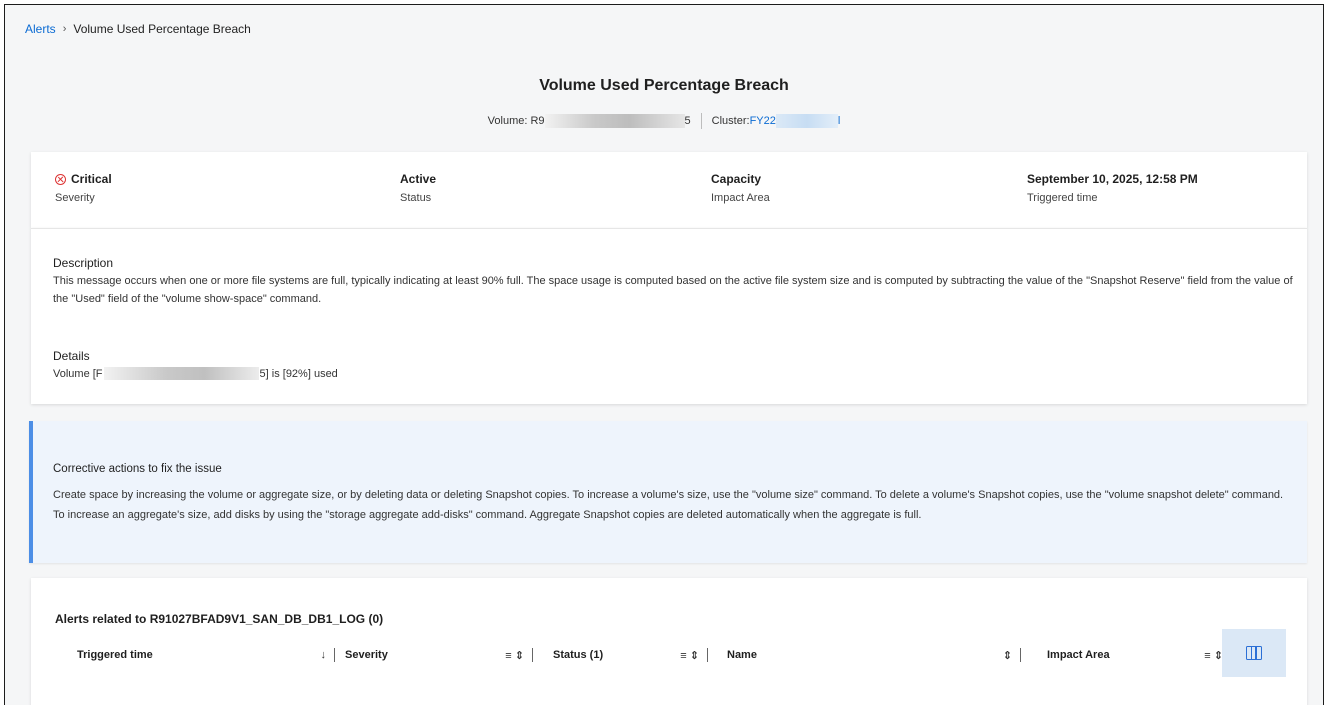  What do you see at coordinates (673, 364) in the screenshot?
I see `details-section: Details Volume [F 5] is [92%] used` at bounding box center [673, 364].